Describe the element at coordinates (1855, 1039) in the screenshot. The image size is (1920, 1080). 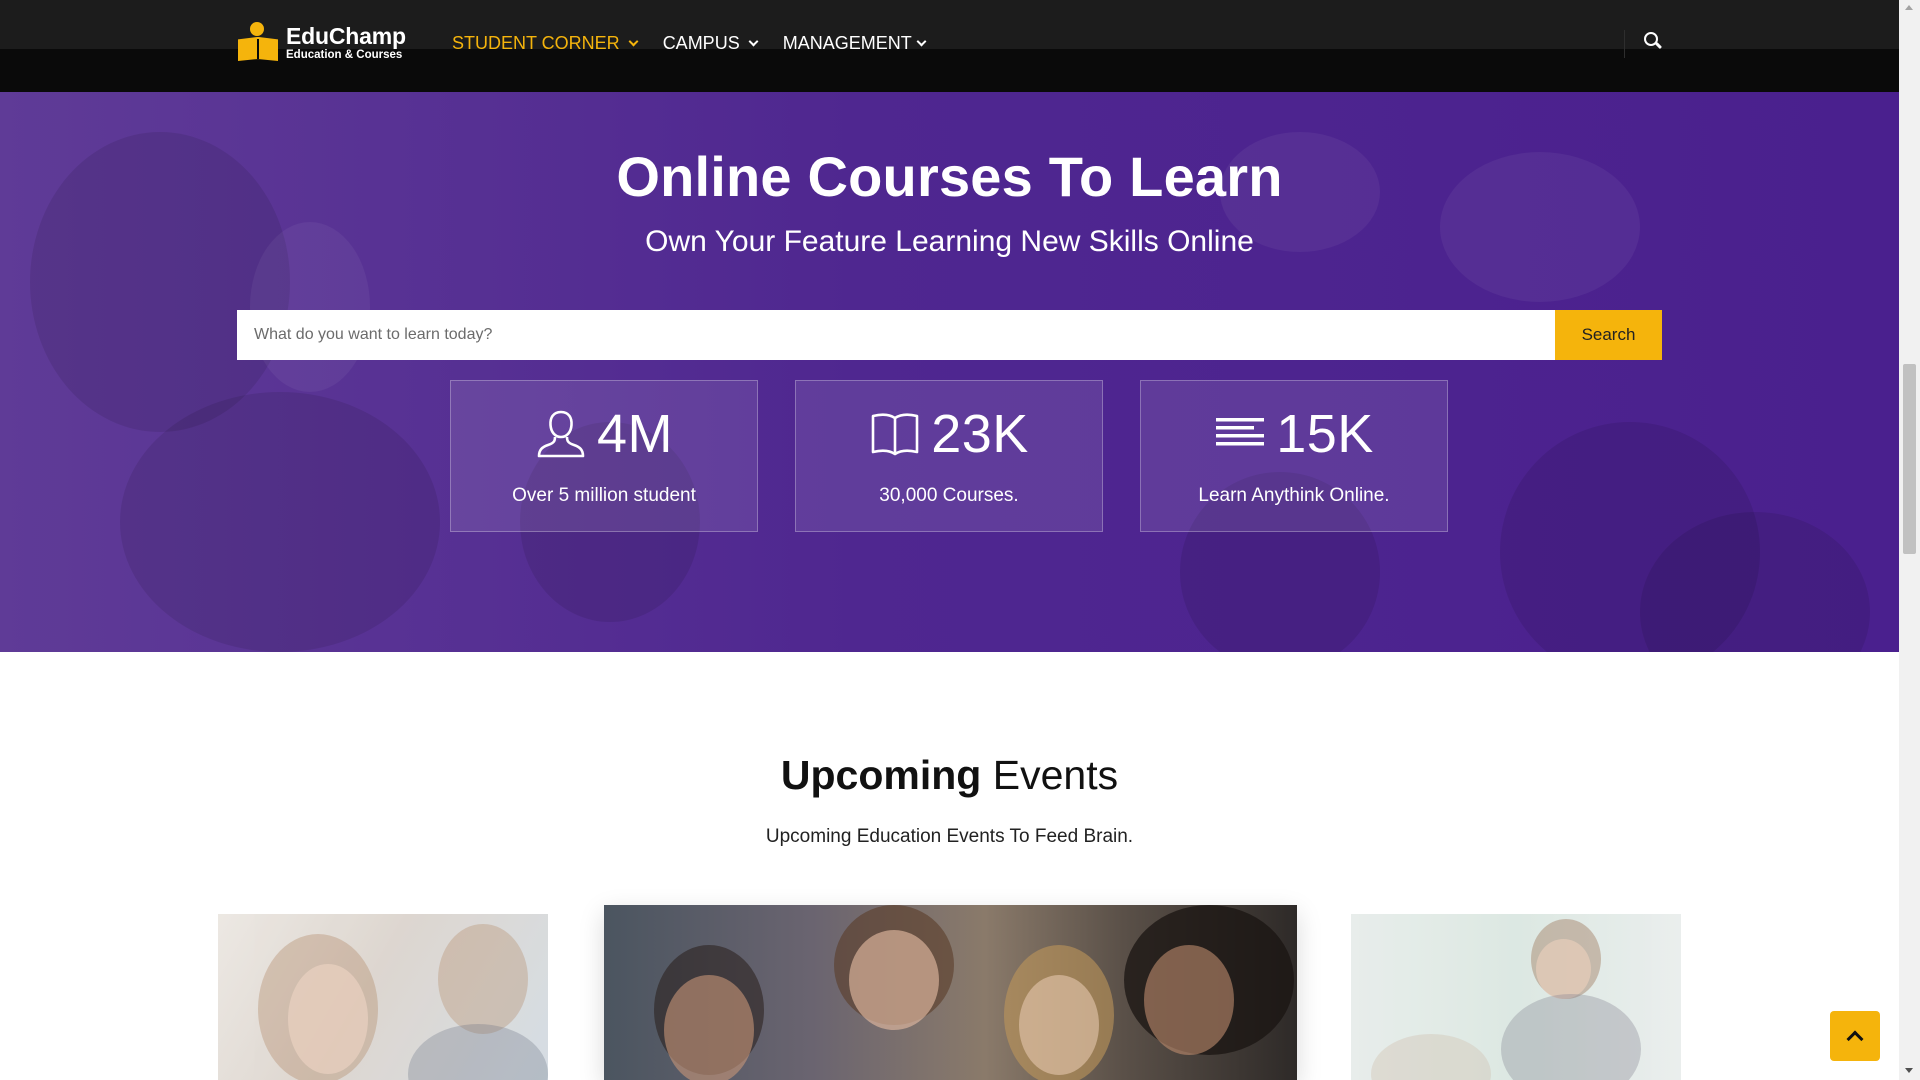
I see `chevron-up-icon` at that location.